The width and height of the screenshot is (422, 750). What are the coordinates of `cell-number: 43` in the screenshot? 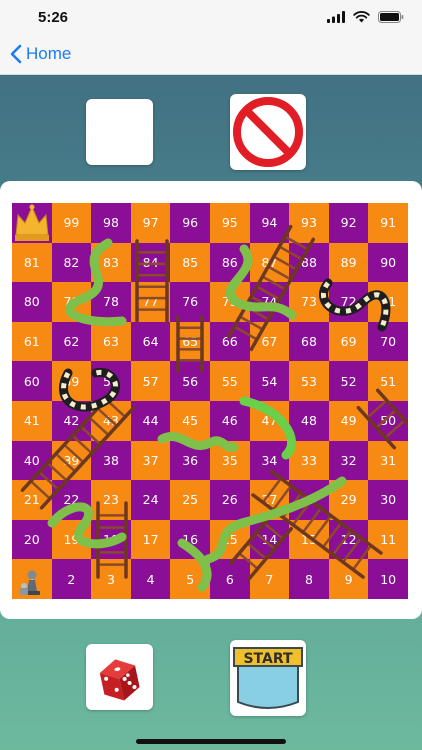 It's located at (111, 421).